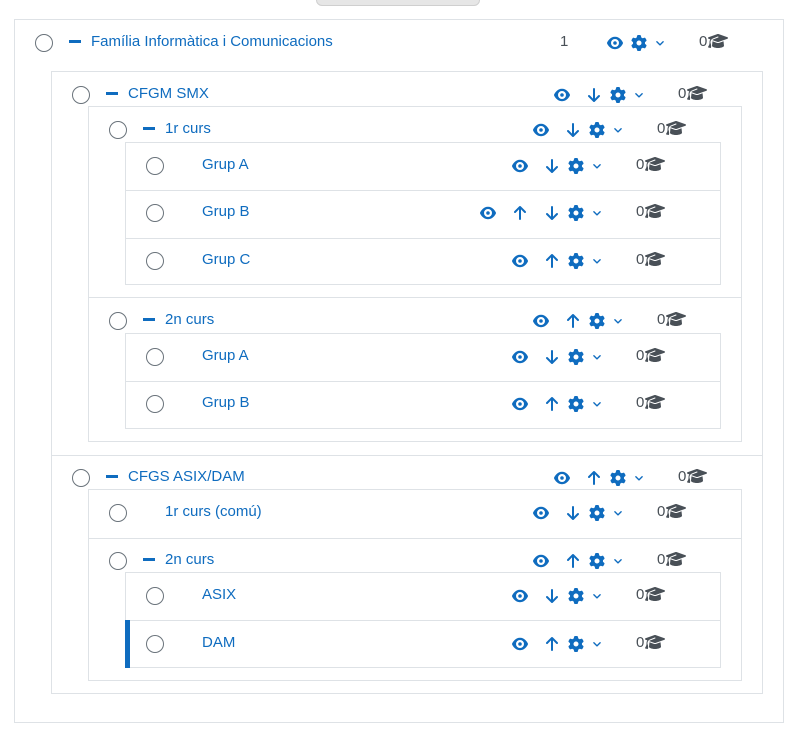 This screenshot has width=795, height=735. What do you see at coordinates (81, 478) in the screenshot?
I see `select-checkbox-asix` at bounding box center [81, 478].